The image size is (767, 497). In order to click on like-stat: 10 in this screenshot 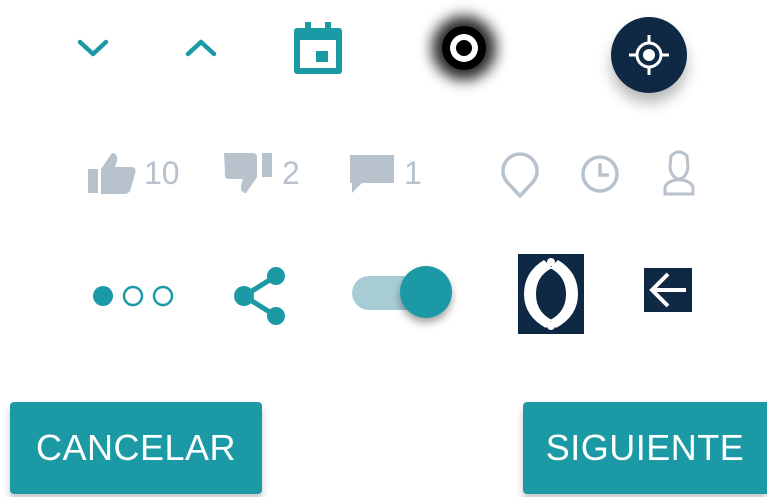, I will do `click(134, 173)`.